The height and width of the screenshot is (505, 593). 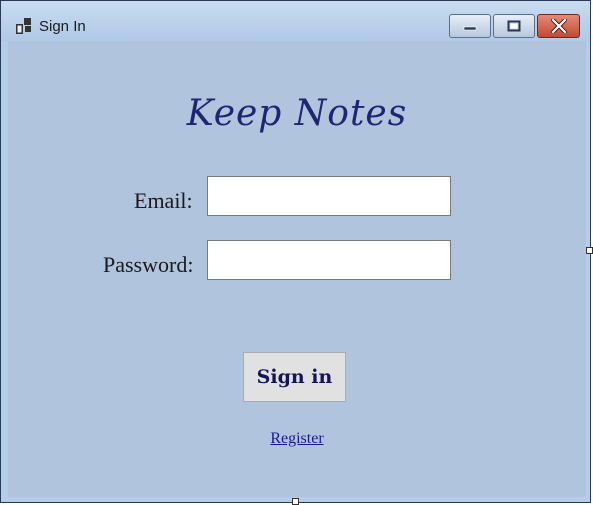 I want to click on email-field, so click(x=329, y=196).